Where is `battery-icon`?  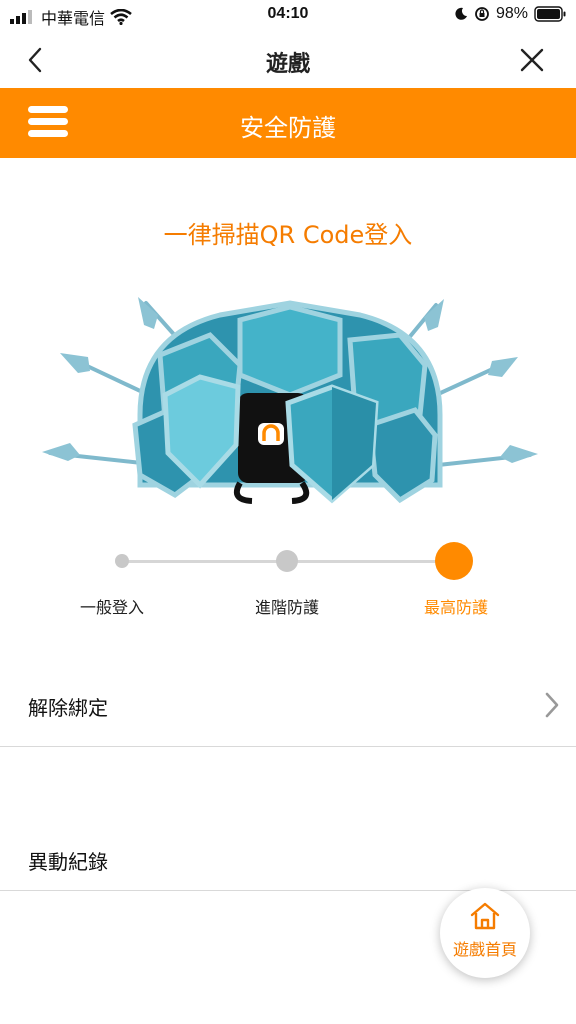 battery-icon is located at coordinates (550, 14).